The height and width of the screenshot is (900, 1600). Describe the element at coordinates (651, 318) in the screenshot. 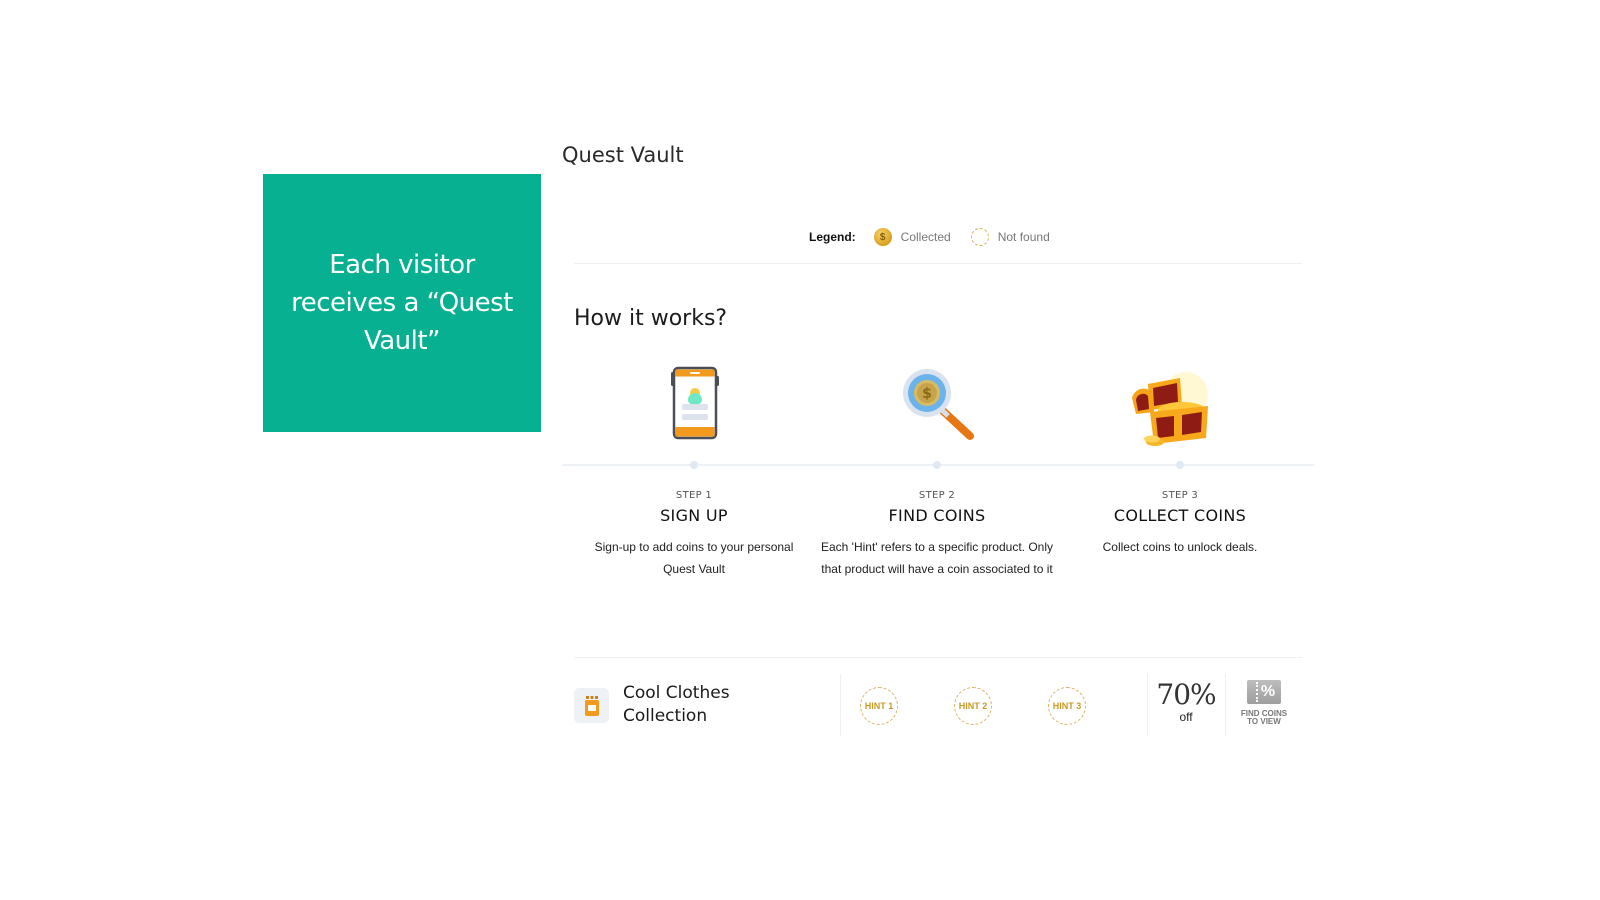

I see `how-it-works-title: How it works?` at that location.